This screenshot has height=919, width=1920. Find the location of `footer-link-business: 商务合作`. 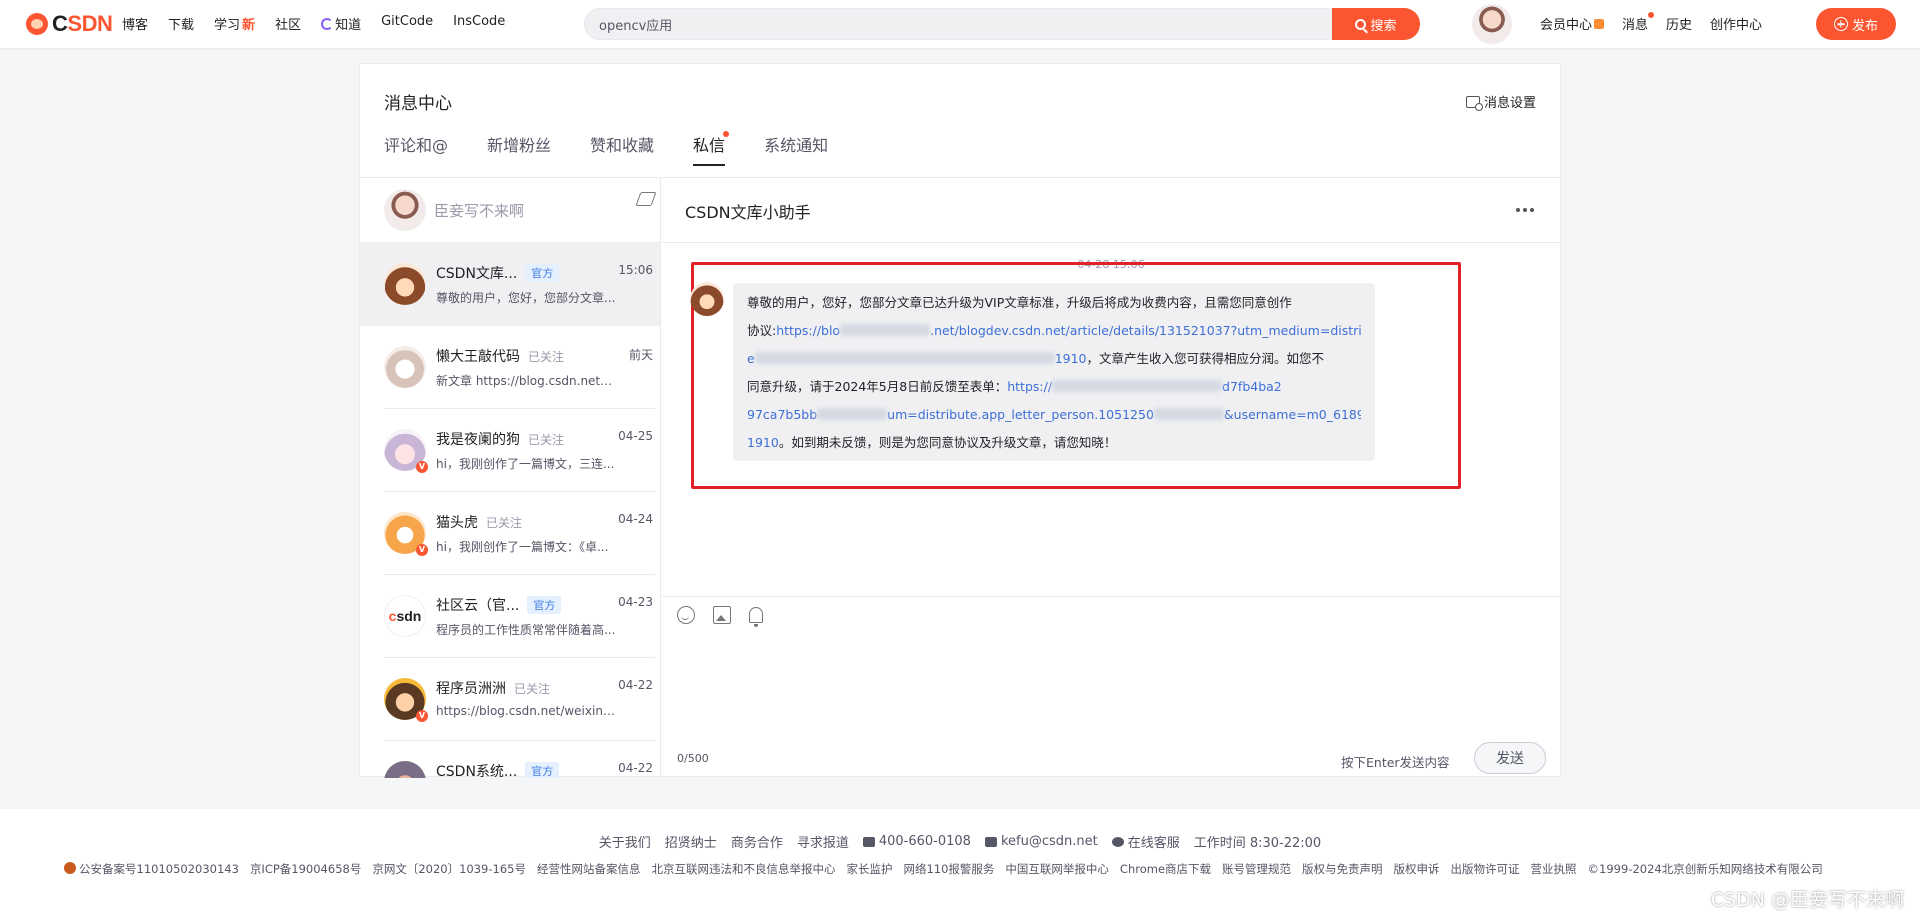

footer-link-business: 商务合作 is located at coordinates (757, 841).